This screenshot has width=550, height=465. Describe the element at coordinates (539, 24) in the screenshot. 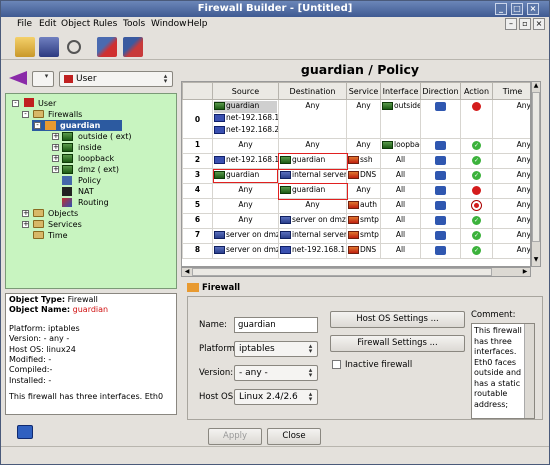

I see `mdi-close-button: ×` at that location.